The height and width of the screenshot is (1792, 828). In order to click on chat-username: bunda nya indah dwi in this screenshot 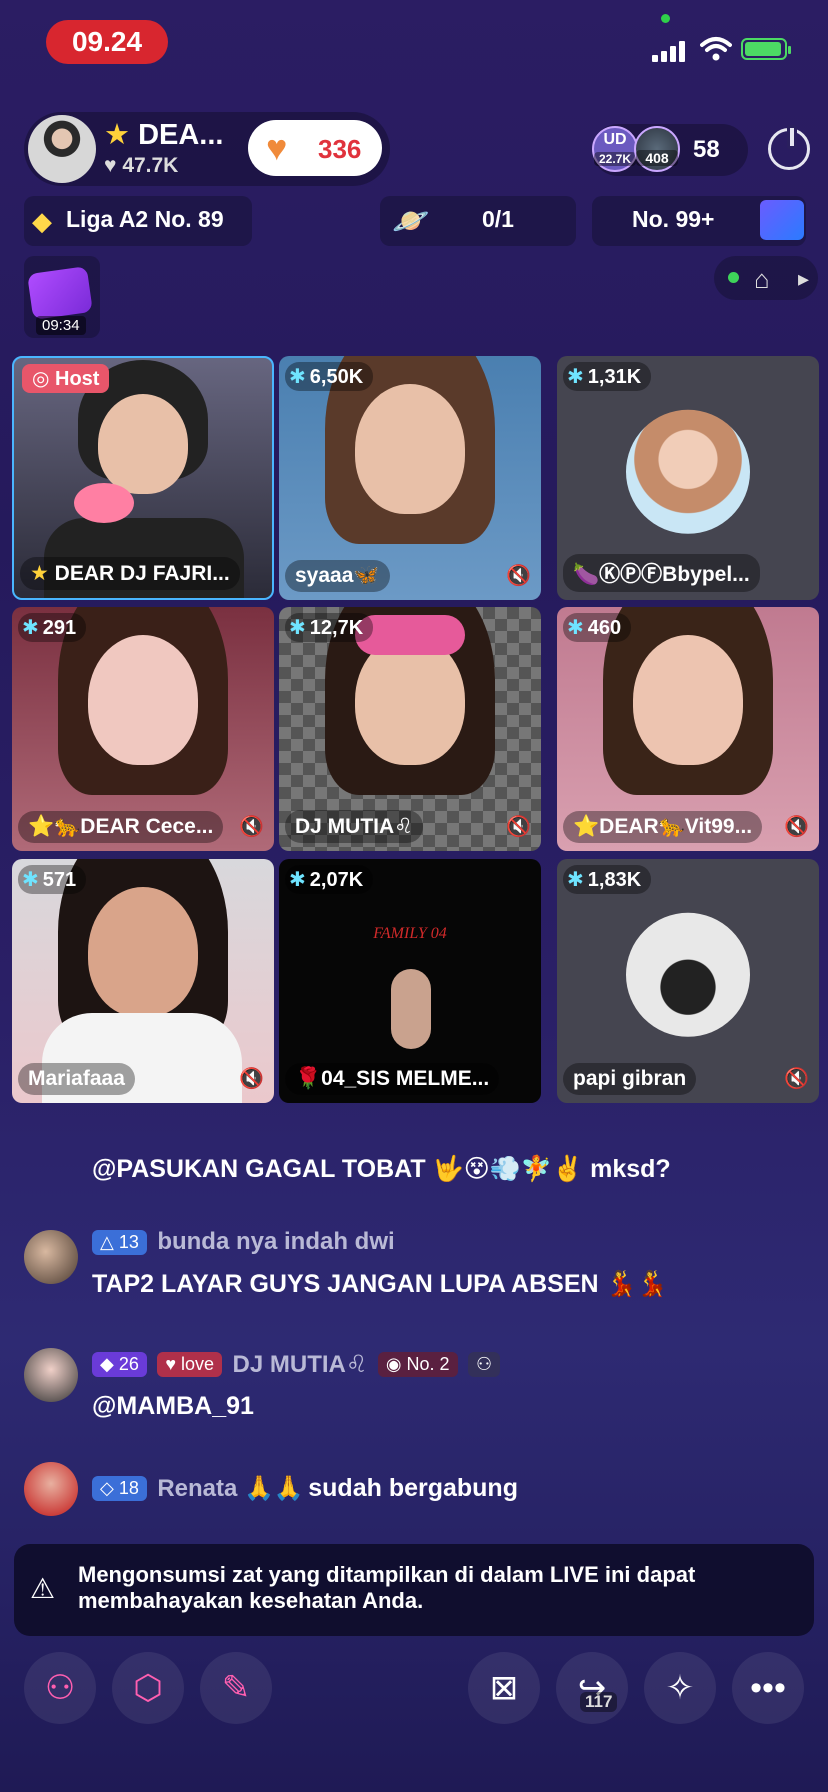, I will do `click(275, 1241)`.